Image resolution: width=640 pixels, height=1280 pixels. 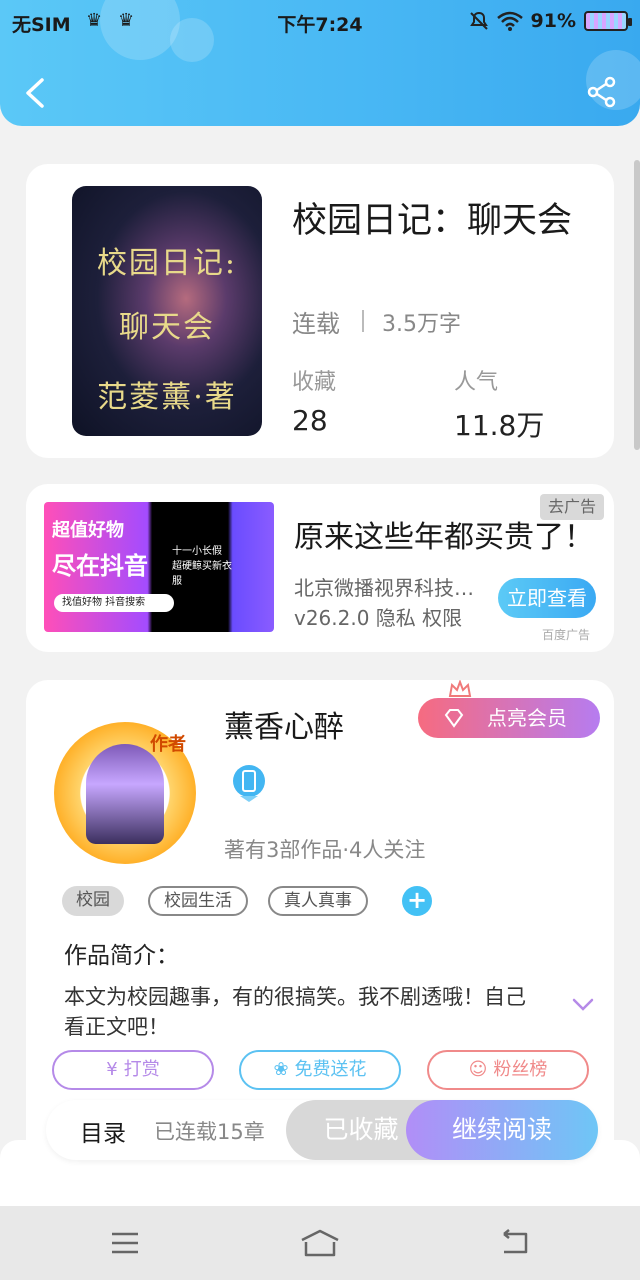 What do you see at coordinates (114, 603) in the screenshot?
I see `ad-image-search-pill: 找值好物 抖音搜索` at bounding box center [114, 603].